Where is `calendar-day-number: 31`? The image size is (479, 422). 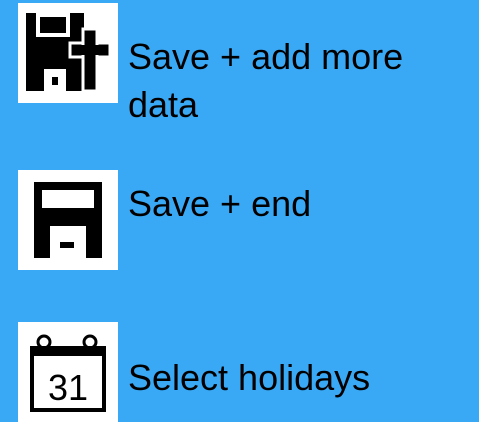
calendar-day-number: 31 is located at coordinates (68, 387).